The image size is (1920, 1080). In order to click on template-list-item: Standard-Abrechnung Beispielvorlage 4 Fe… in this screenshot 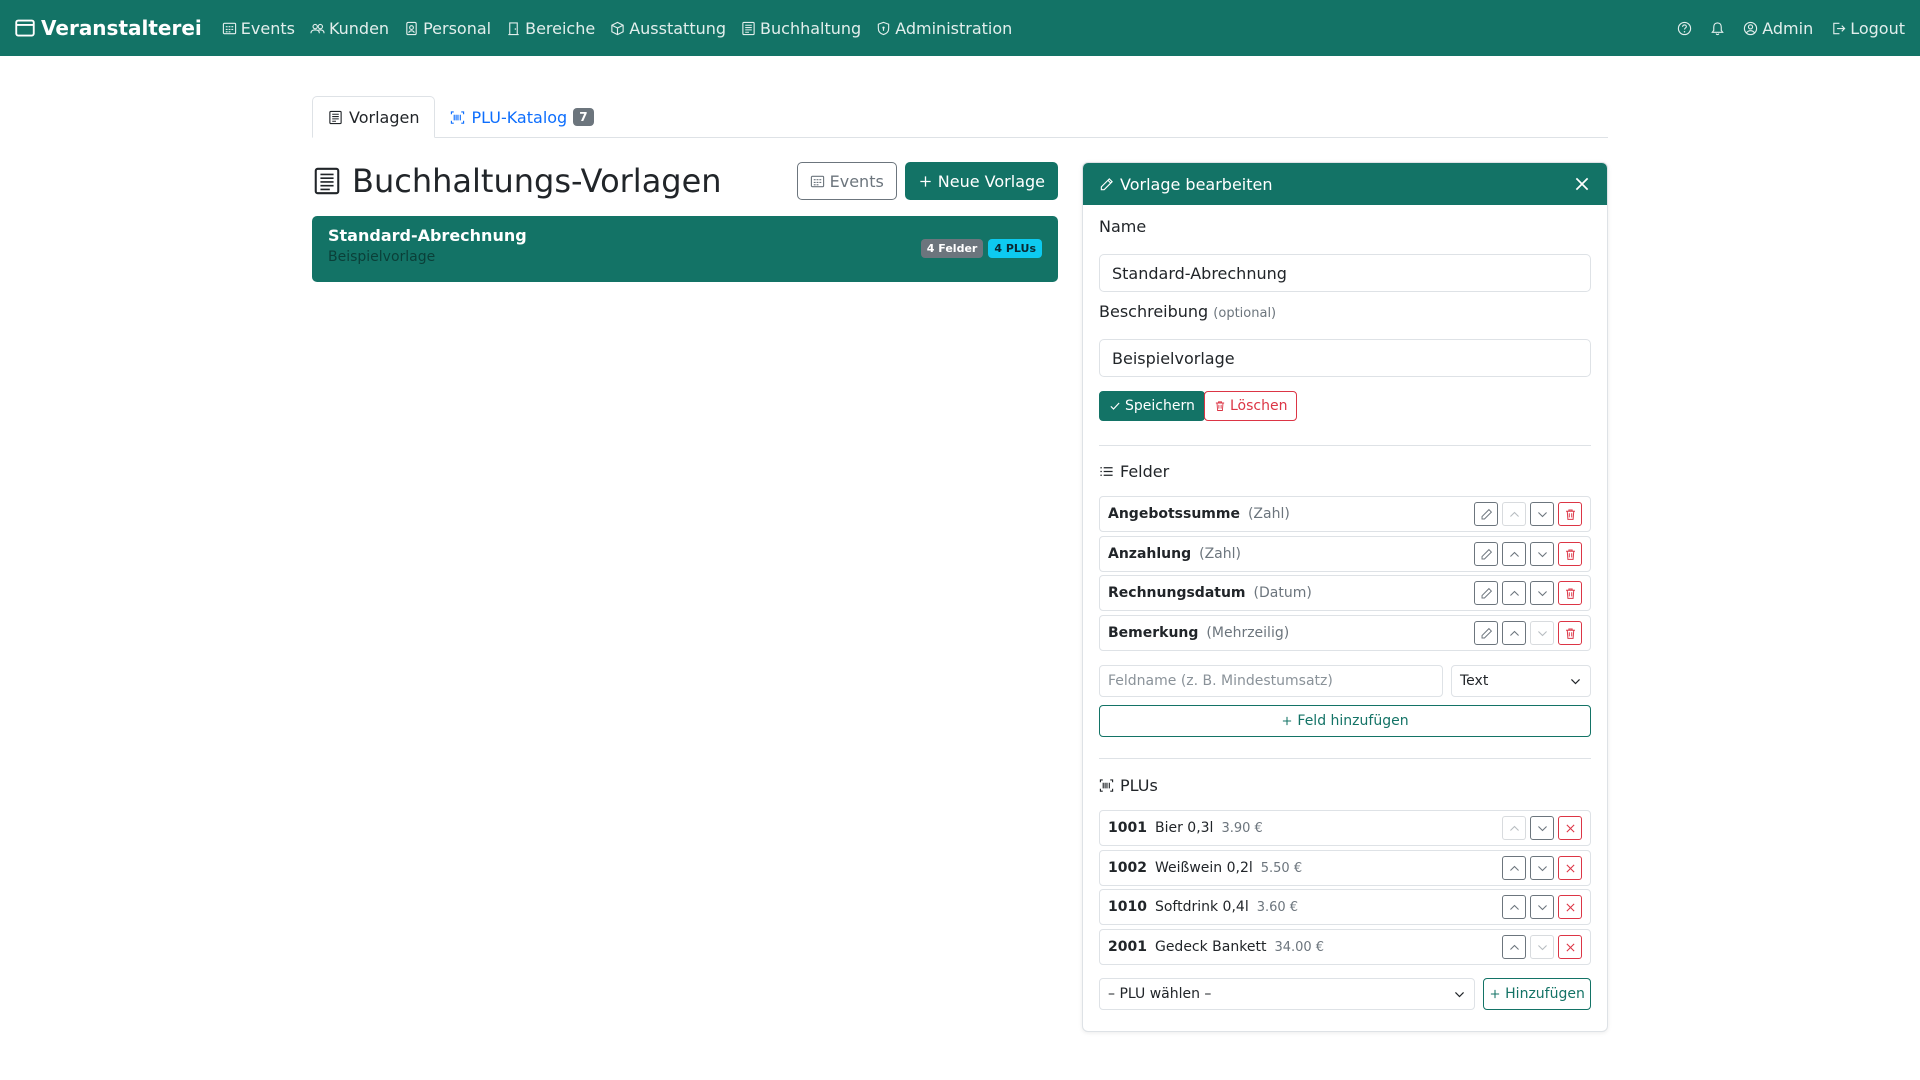, I will do `click(685, 249)`.